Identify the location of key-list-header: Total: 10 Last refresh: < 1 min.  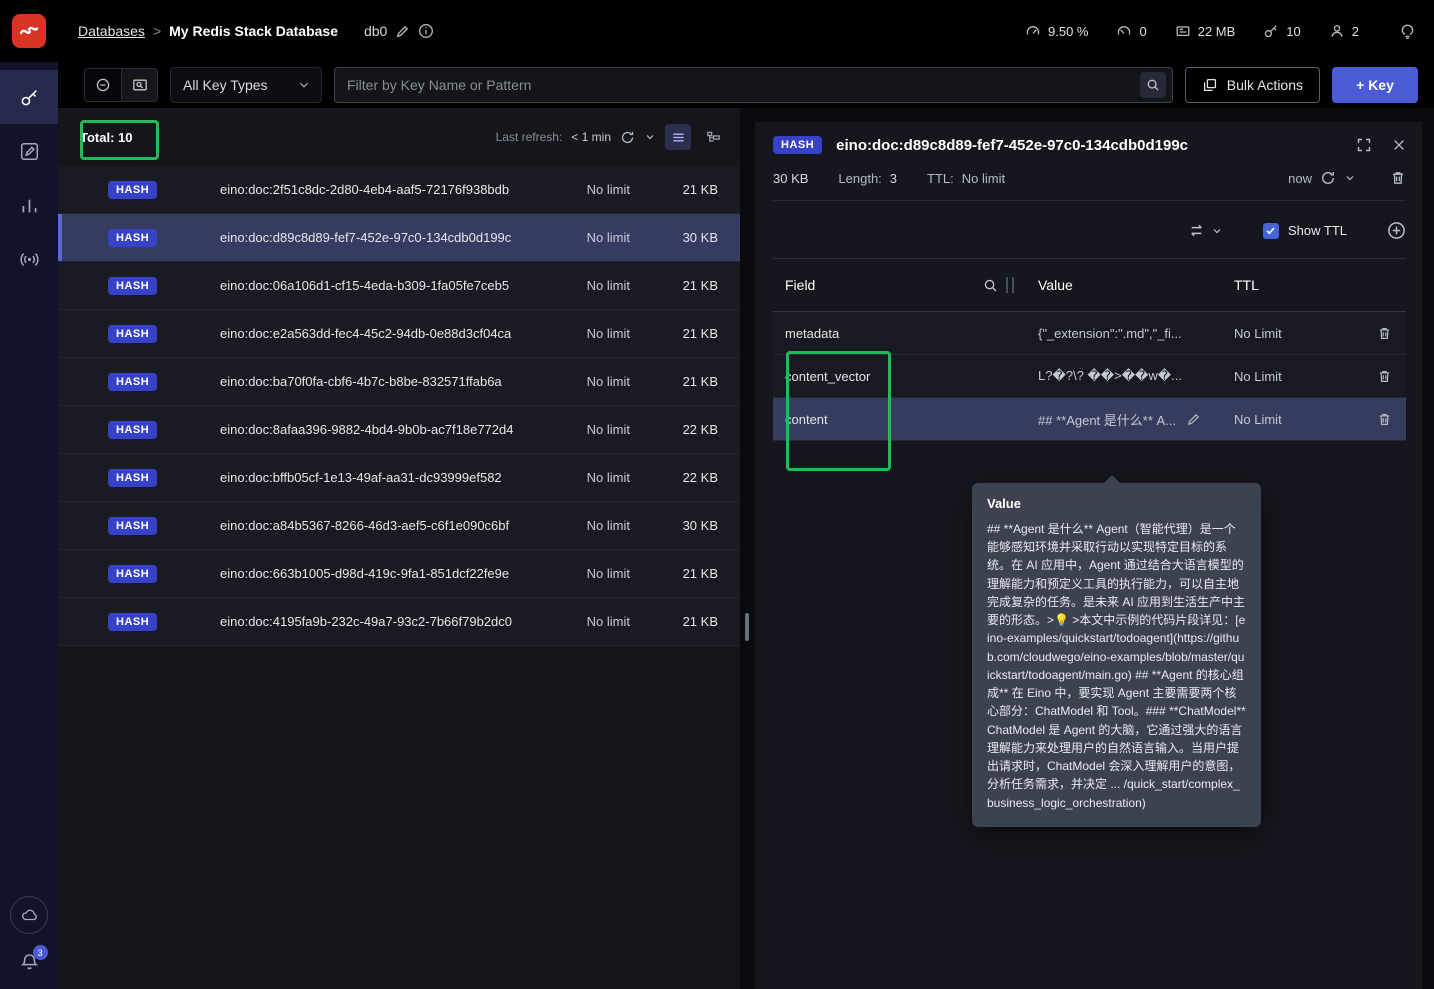
(399, 137).